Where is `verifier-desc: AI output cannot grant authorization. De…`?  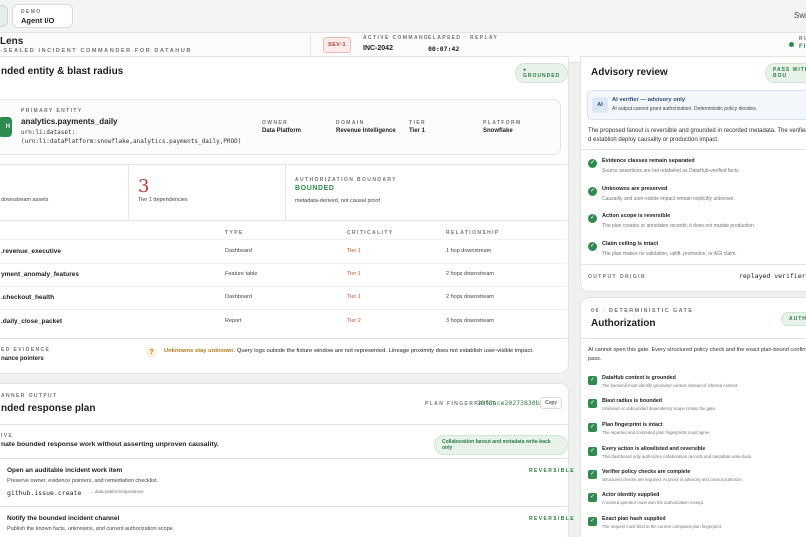 verifier-desc: AI output cannot grant authorization. De… is located at coordinates (685, 109).